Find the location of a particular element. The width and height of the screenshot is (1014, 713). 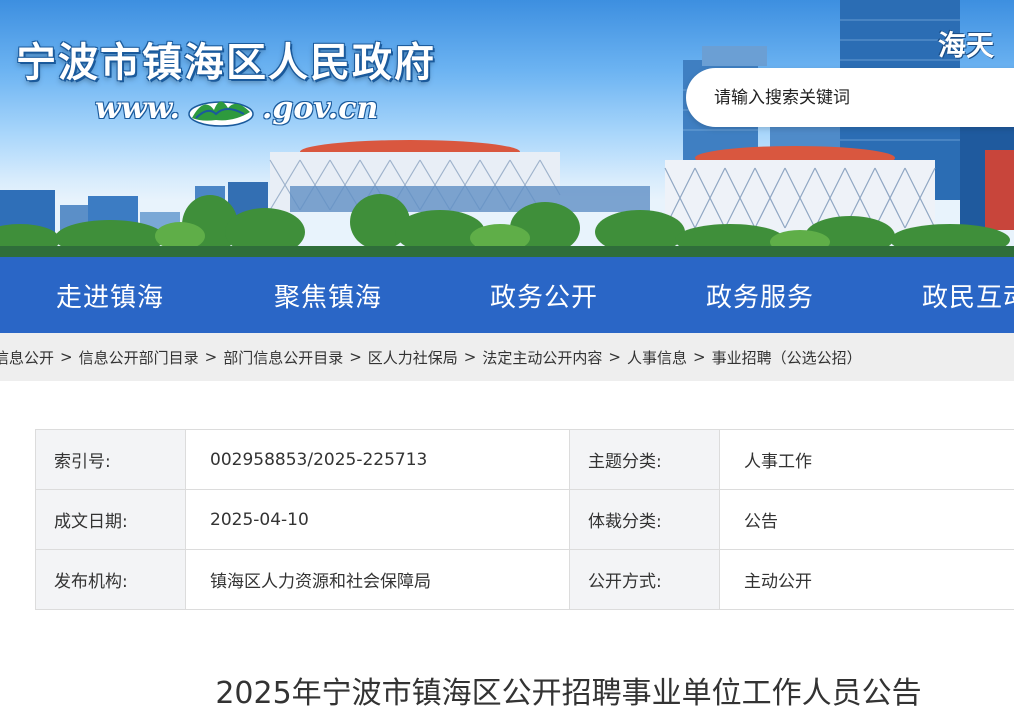

meta-row: 索引号: 002958853/2025-225713 主题分类: 人事工作 is located at coordinates (524, 459).